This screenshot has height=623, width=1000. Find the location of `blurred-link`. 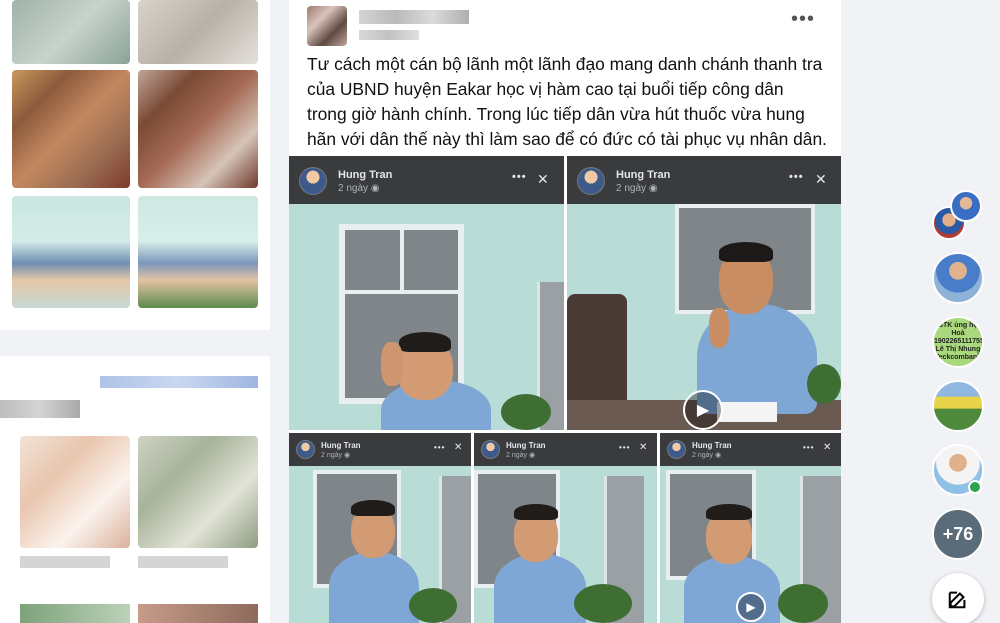

blurred-link is located at coordinates (179, 382).